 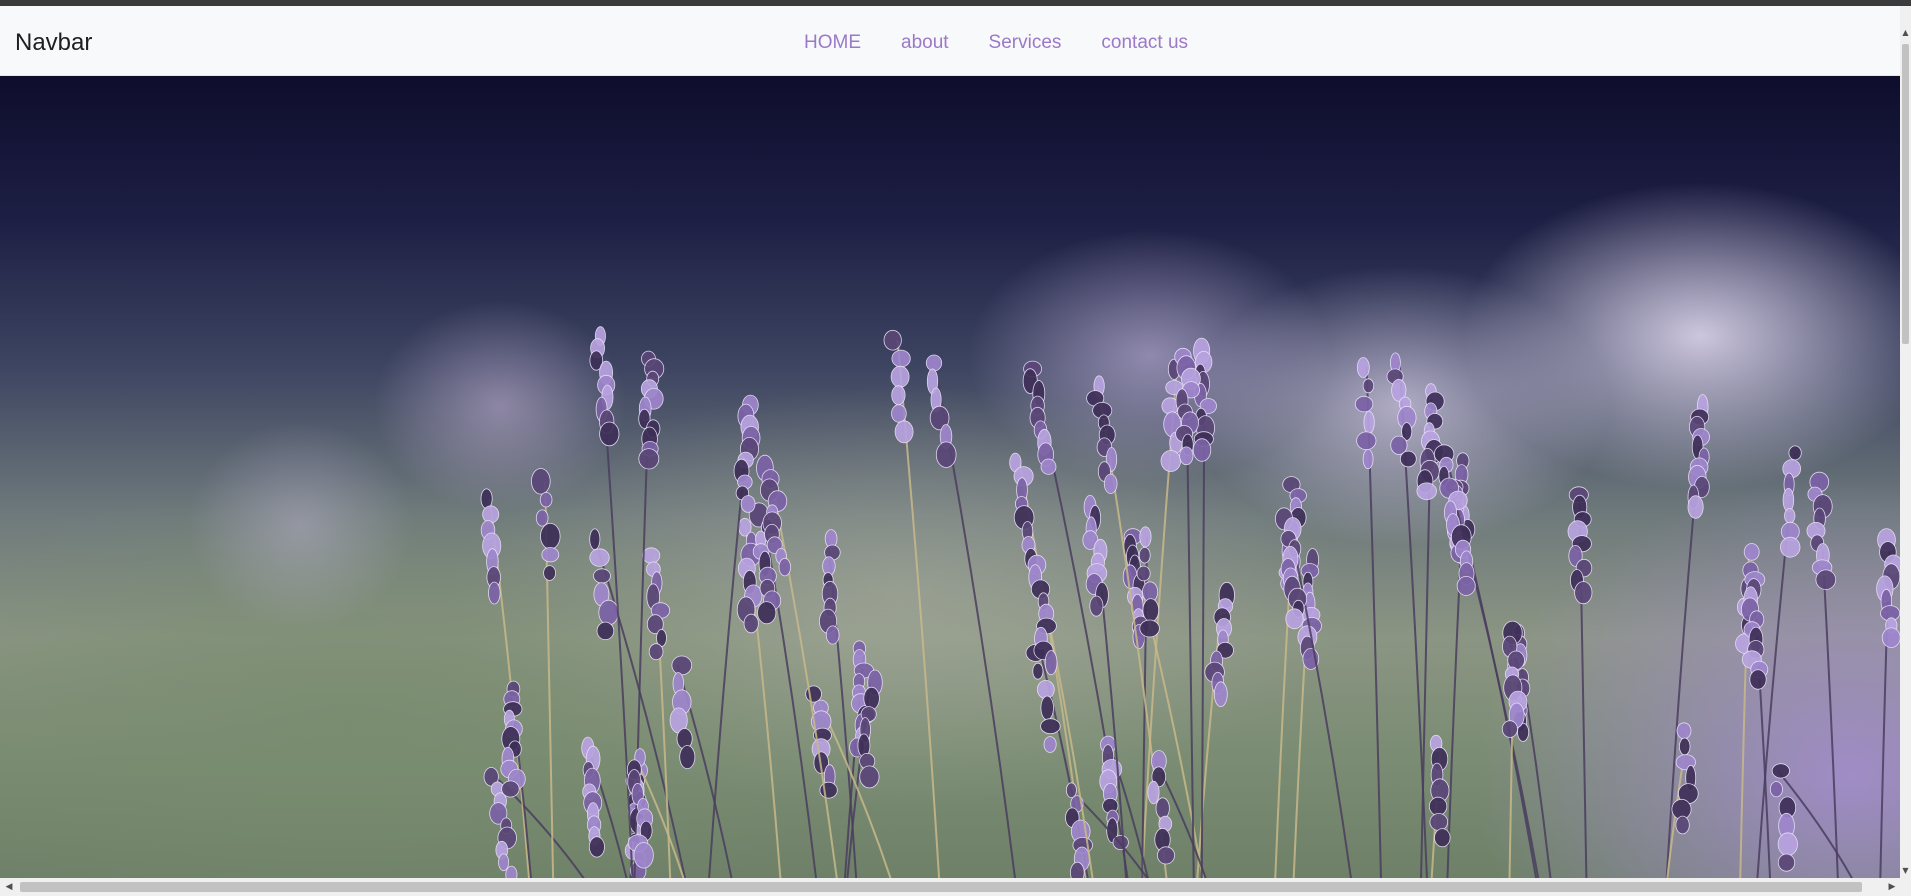 What do you see at coordinates (1905, 194) in the screenshot?
I see `vertical-scroll-thumb` at bounding box center [1905, 194].